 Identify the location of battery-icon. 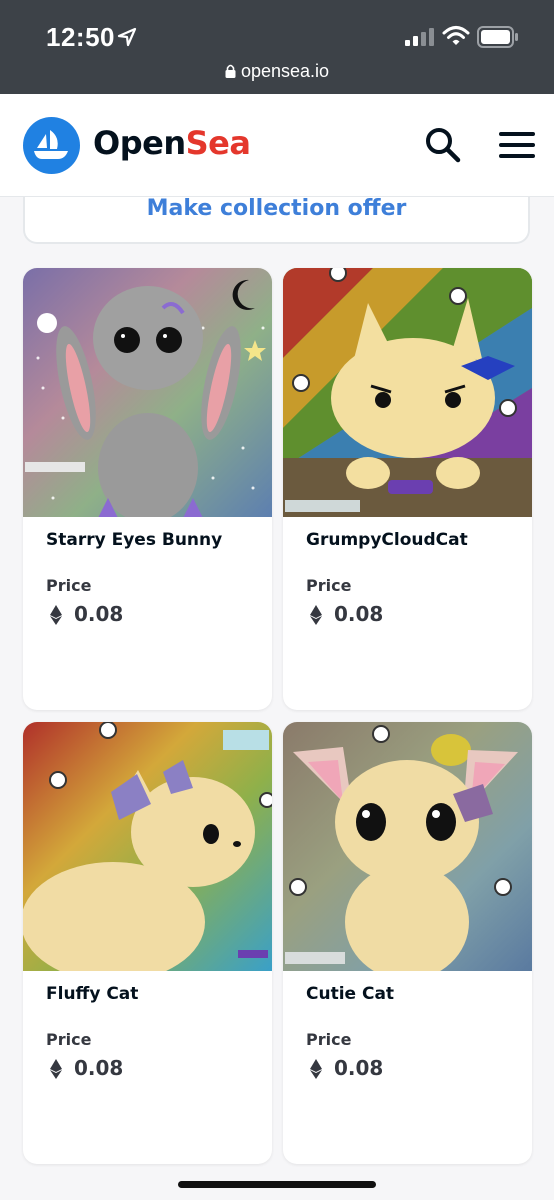
(497, 37).